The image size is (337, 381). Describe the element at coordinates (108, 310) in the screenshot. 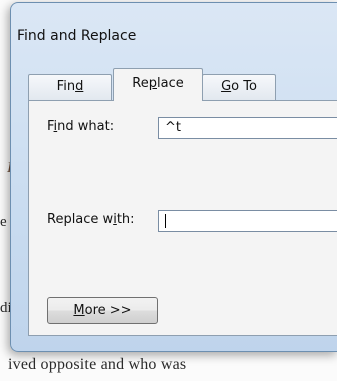

I see `more-button-post: ore >>` at that location.